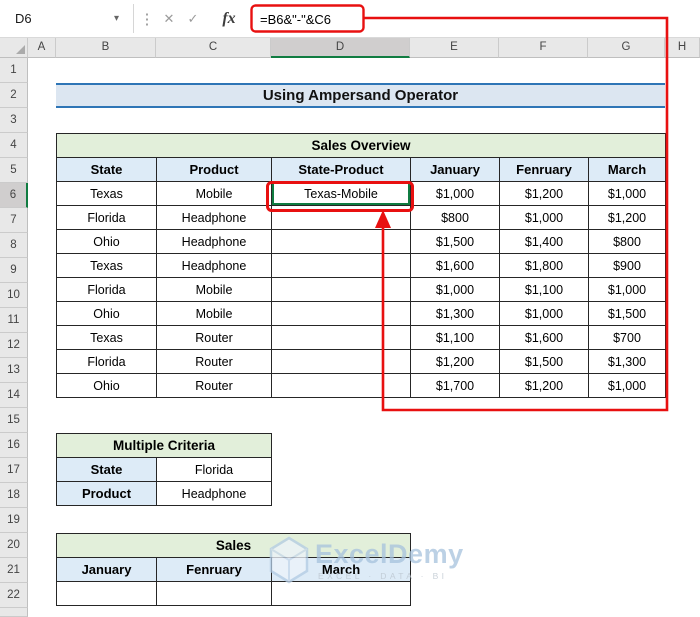 Image resolution: width=700 pixels, height=617 pixels. I want to click on header-state: State, so click(106, 169).